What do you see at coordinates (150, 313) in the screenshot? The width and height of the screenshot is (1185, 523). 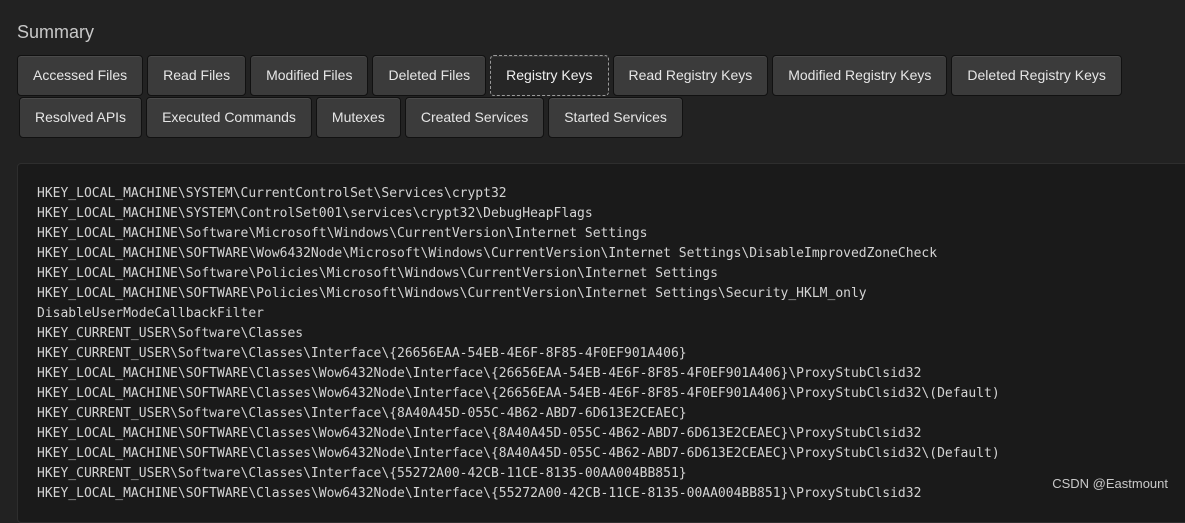 I see `registry-key-item: DisableUserModeCallbackFilter` at bounding box center [150, 313].